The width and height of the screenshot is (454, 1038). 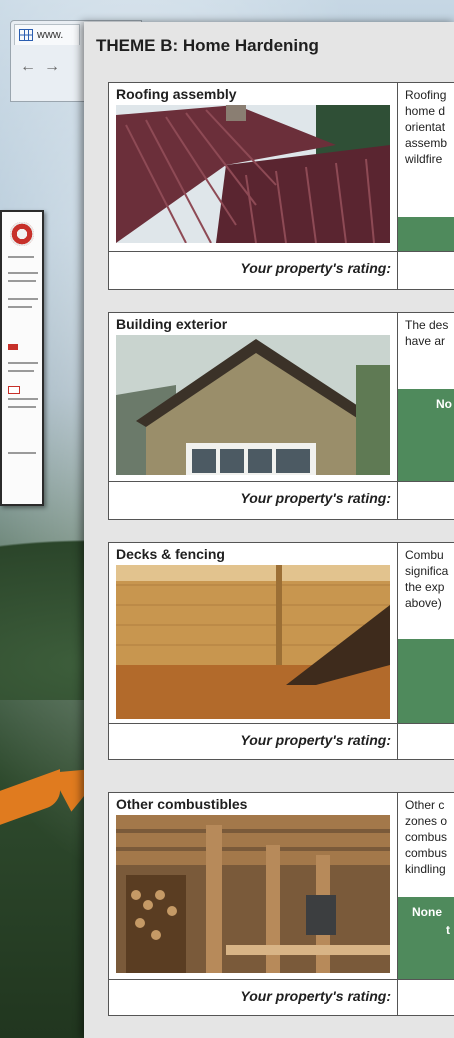 What do you see at coordinates (26, 35) in the screenshot?
I see `apps-grid-icon` at bounding box center [26, 35].